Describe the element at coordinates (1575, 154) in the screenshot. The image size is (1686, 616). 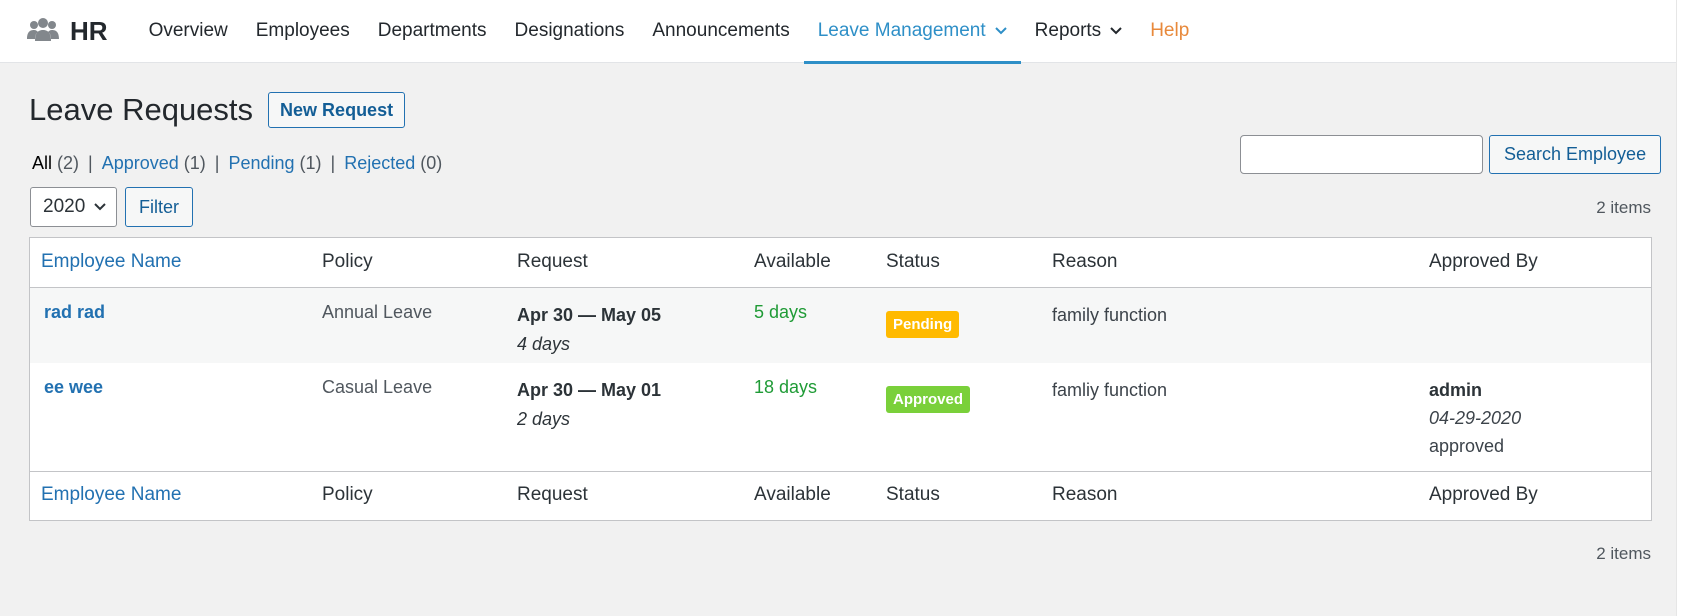
I see `search-employee-button: Search Employee` at that location.